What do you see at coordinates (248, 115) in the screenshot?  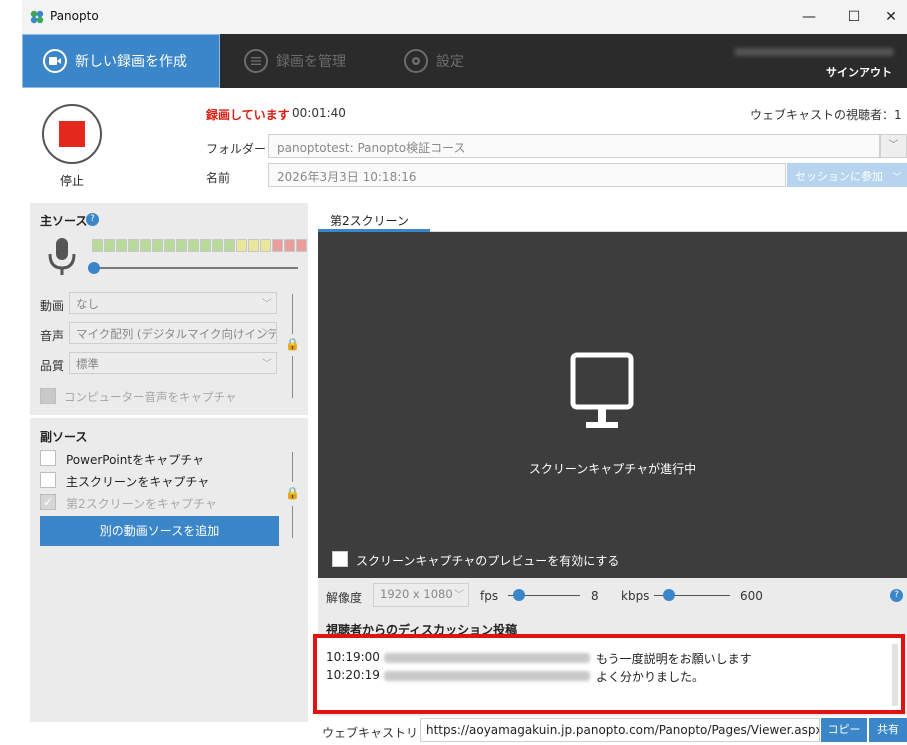 I see `recording-status: 録画しています` at bounding box center [248, 115].